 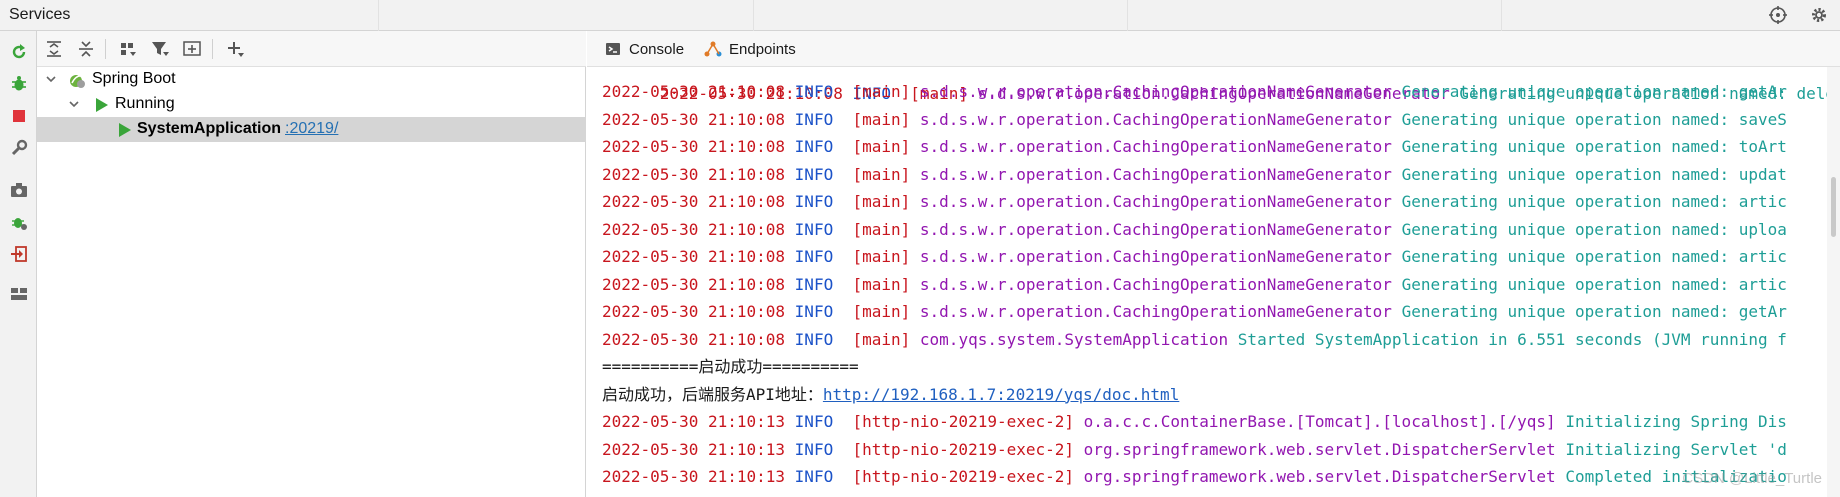 I want to click on filter-icon, so click(x=160, y=49).